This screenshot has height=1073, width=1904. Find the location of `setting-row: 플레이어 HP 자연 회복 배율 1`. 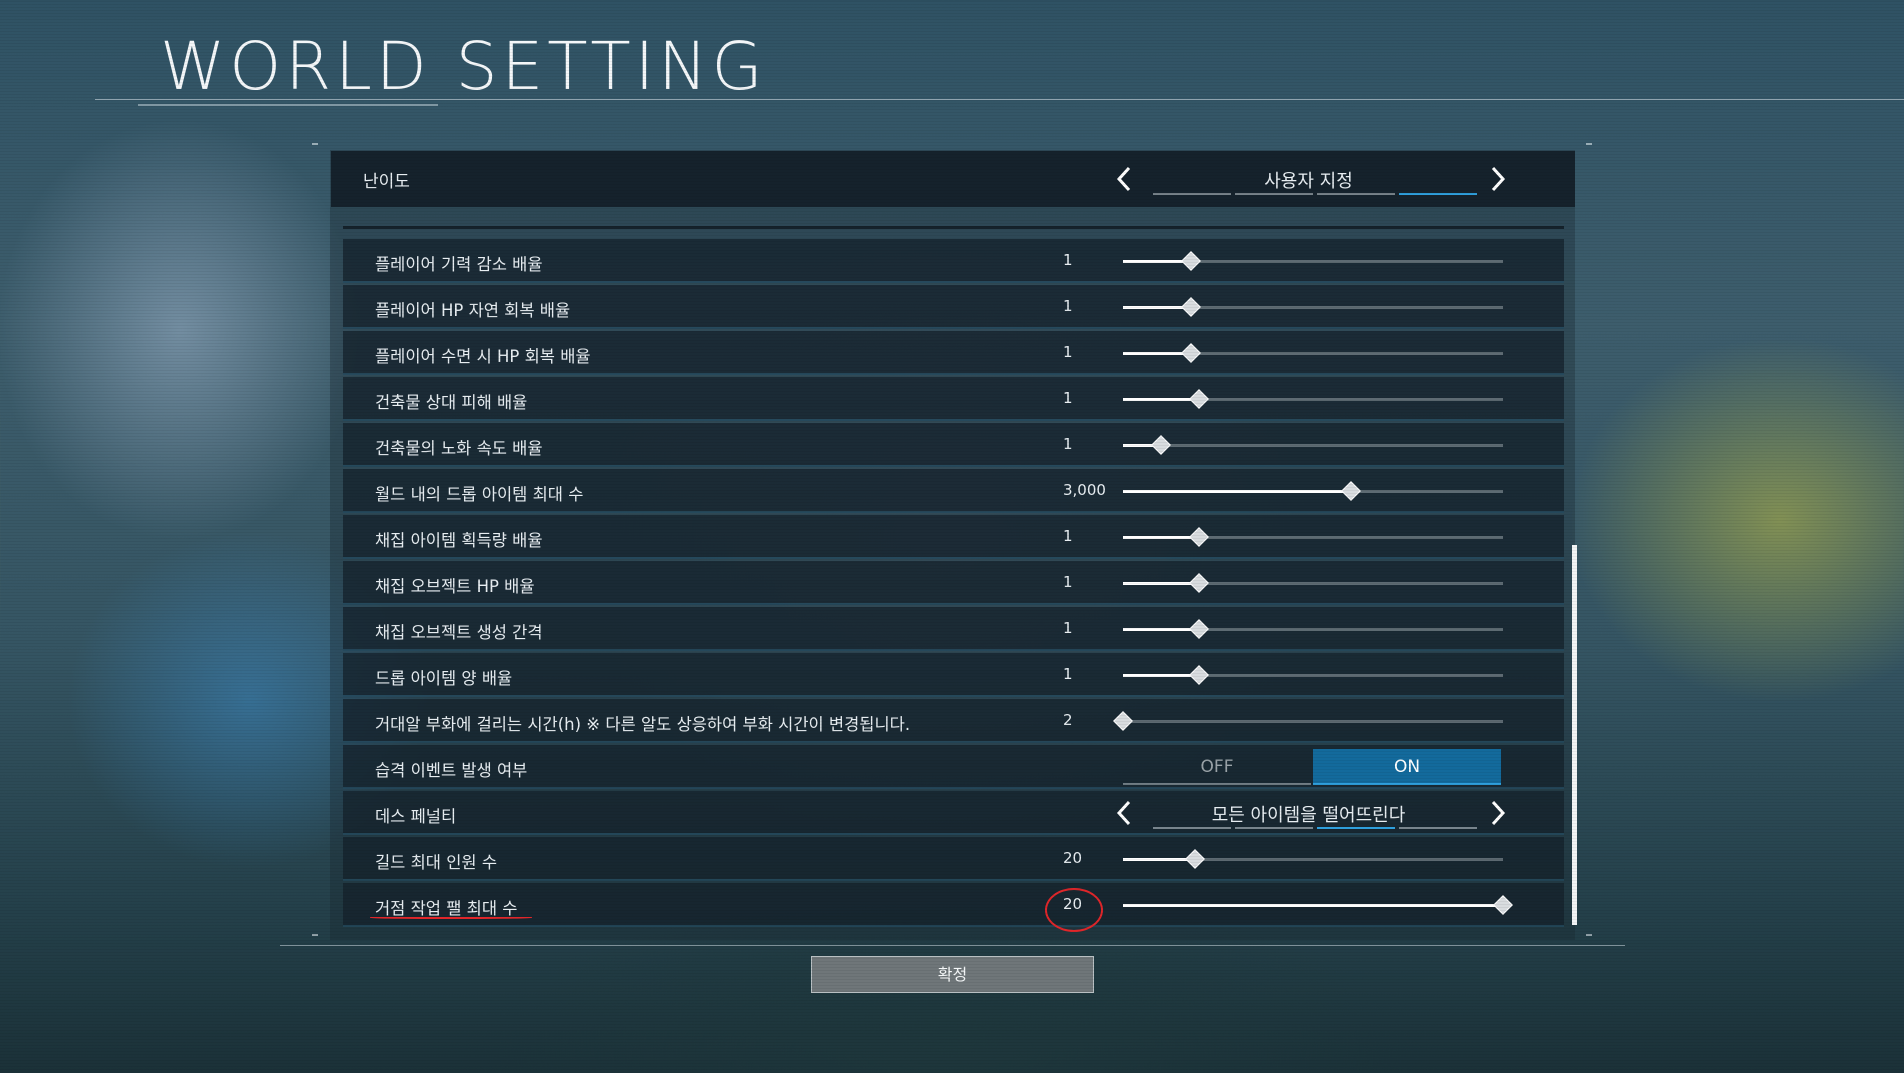

setting-row: 플레이어 HP 자연 회복 배율 1 is located at coordinates (953, 307).